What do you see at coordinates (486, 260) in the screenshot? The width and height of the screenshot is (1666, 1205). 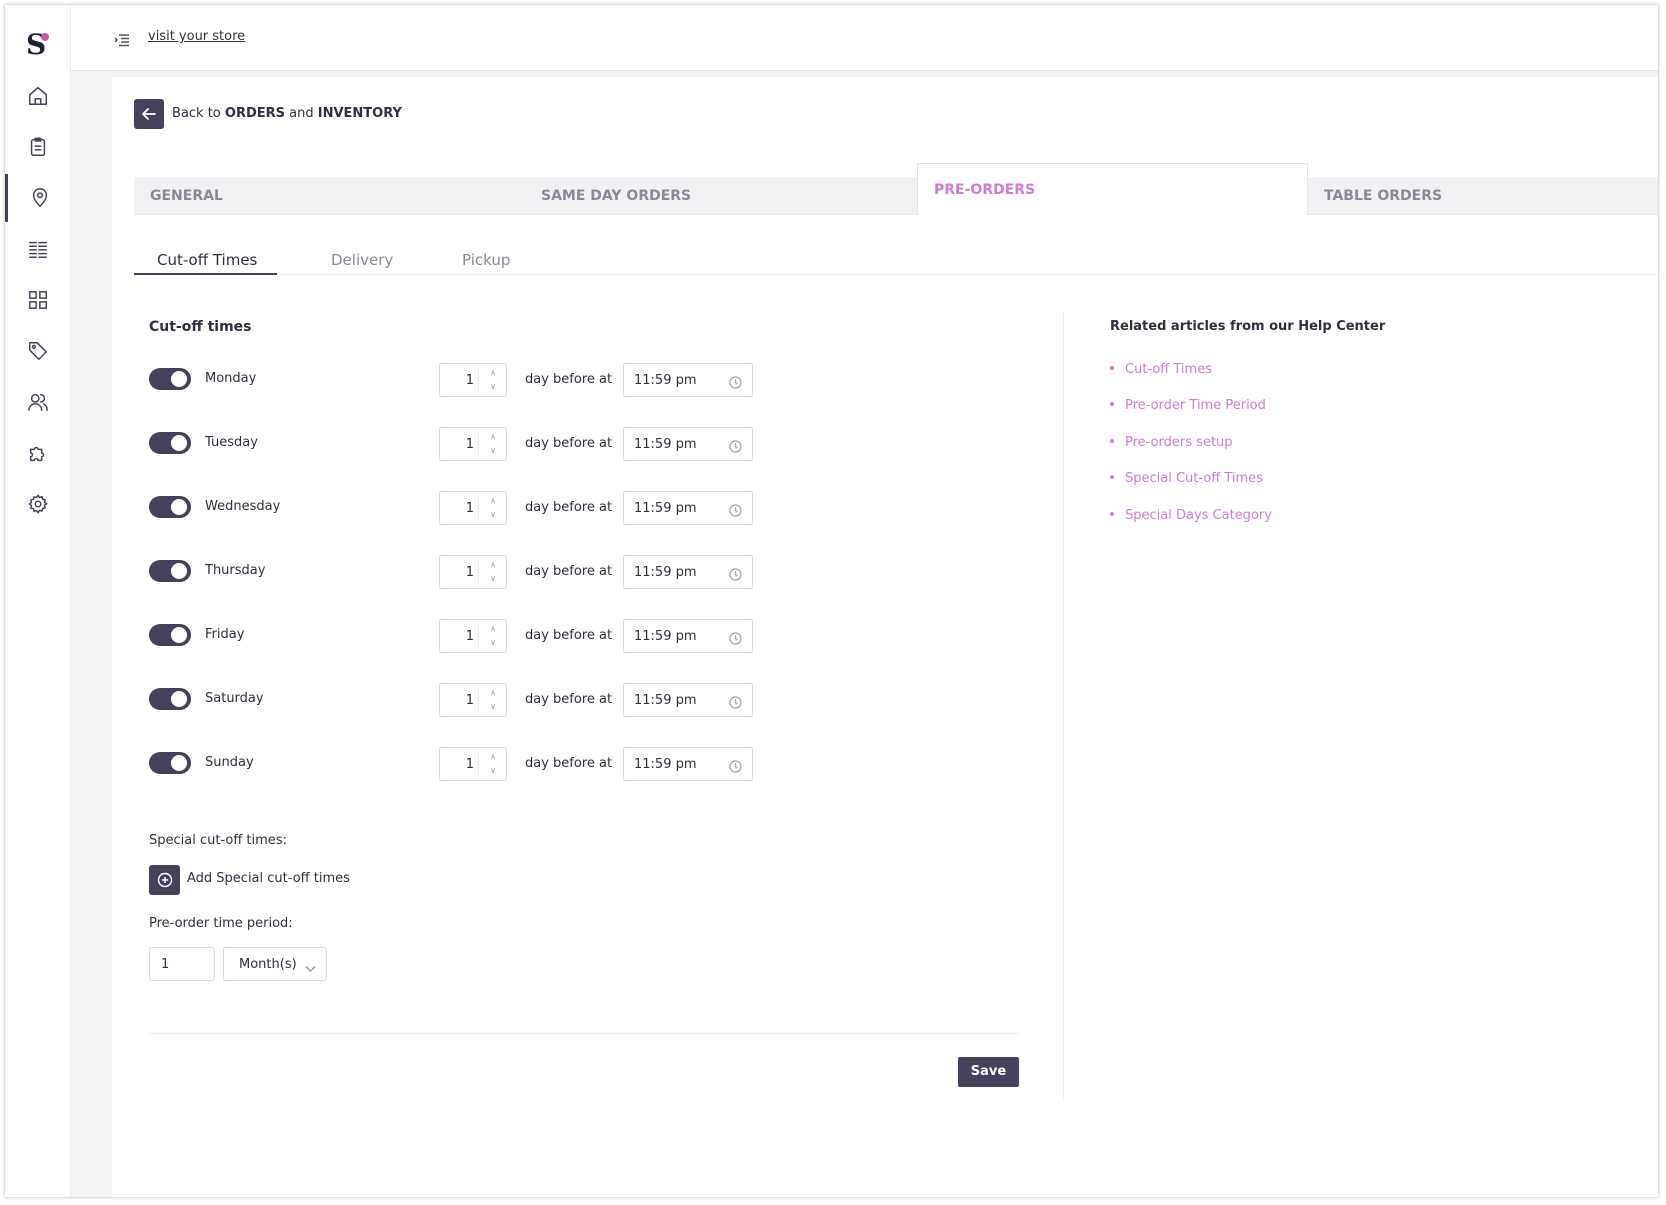 I see `subtab-pickup: Pickup` at bounding box center [486, 260].